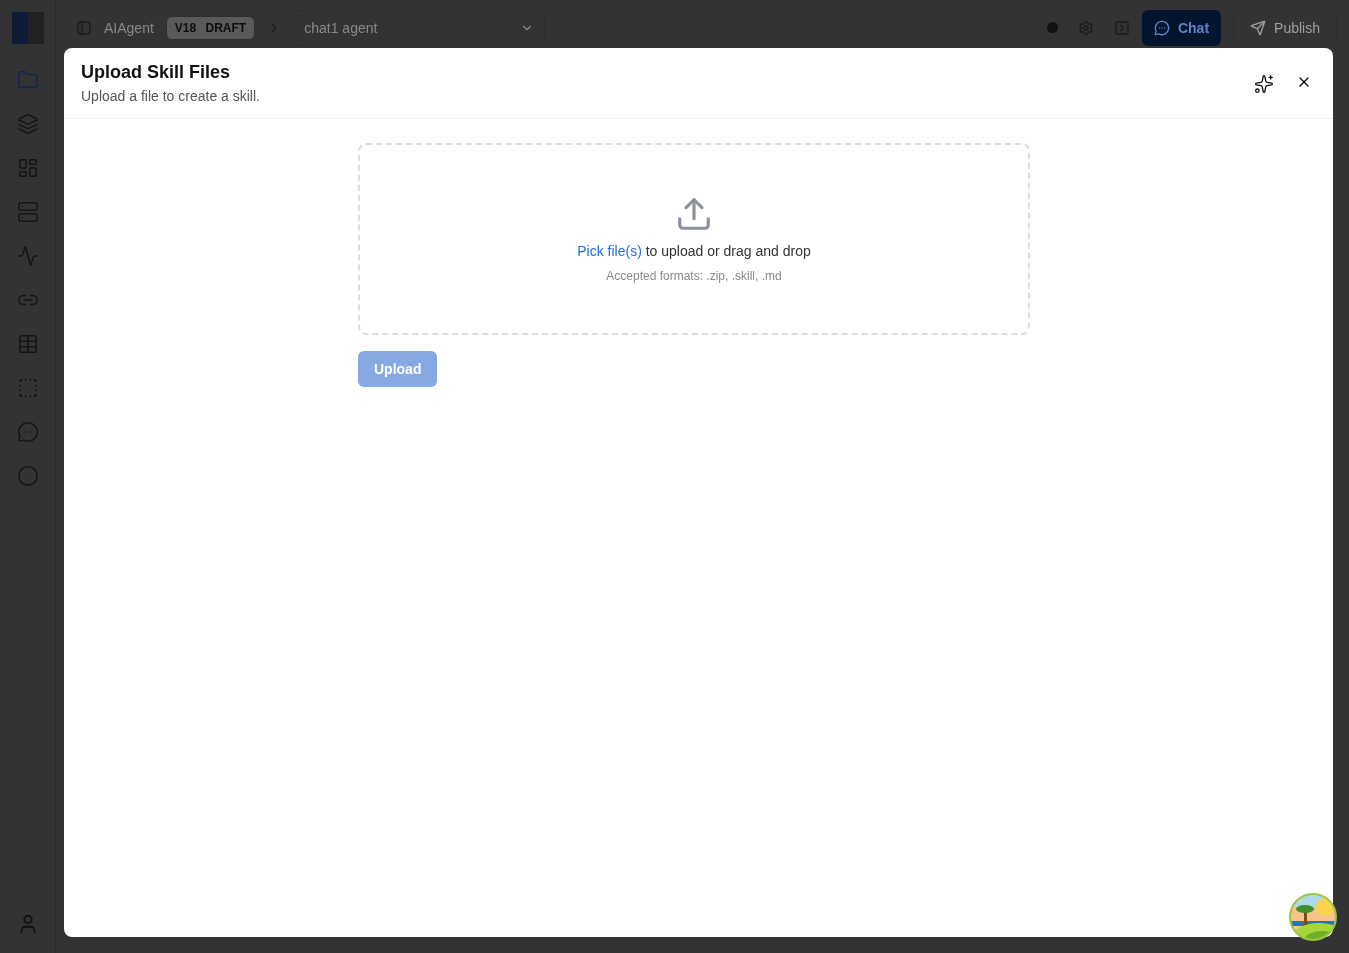  What do you see at coordinates (1285, 27) in the screenshot?
I see `publish-button: Publish` at bounding box center [1285, 27].